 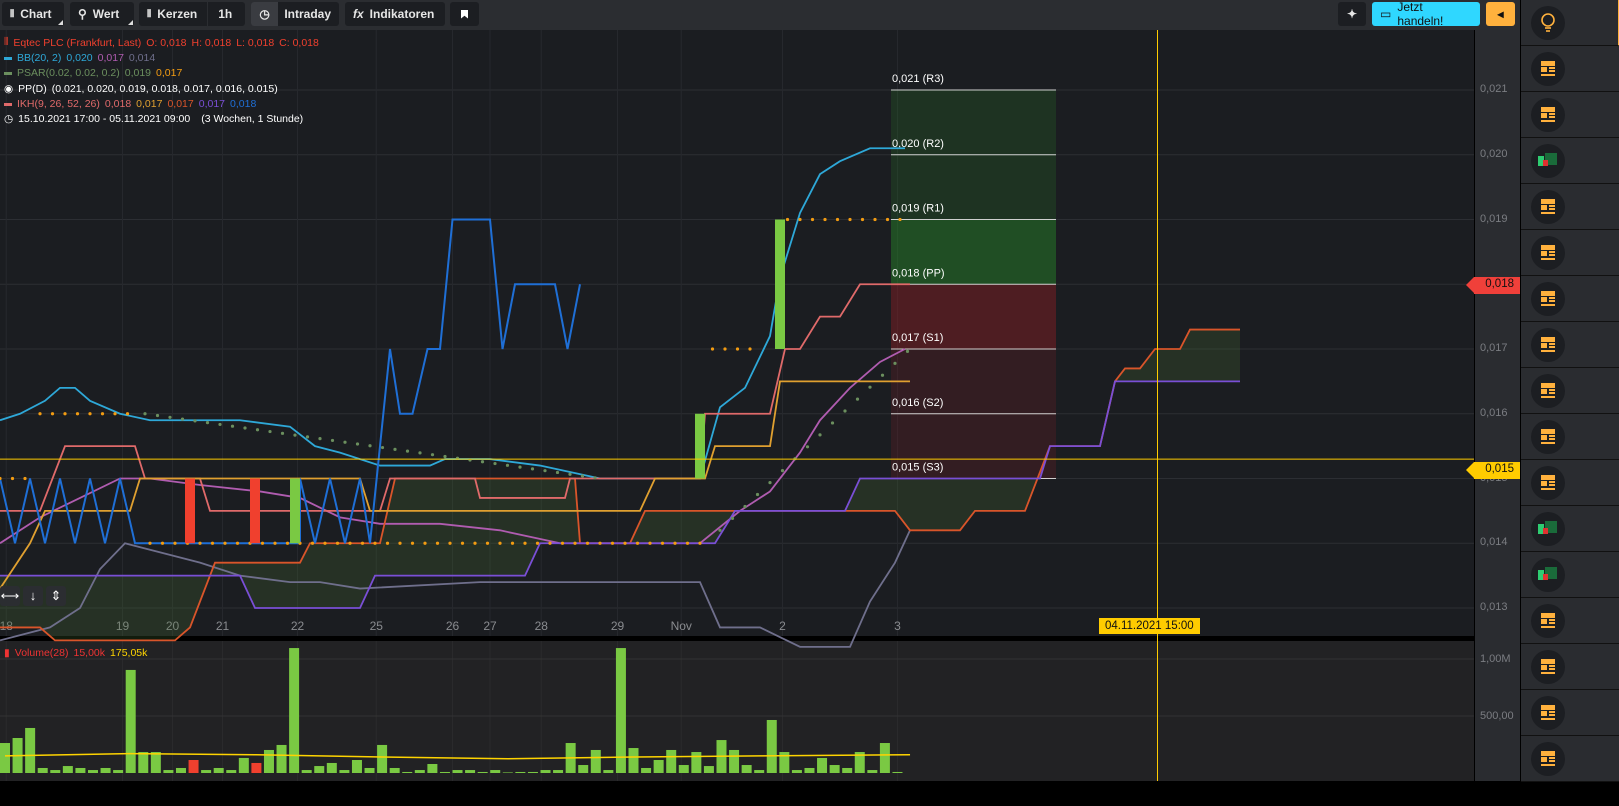 I want to click on jetzt-handeln-button: ▭ Jetzt handeln!, so click(x=1426, y=14).